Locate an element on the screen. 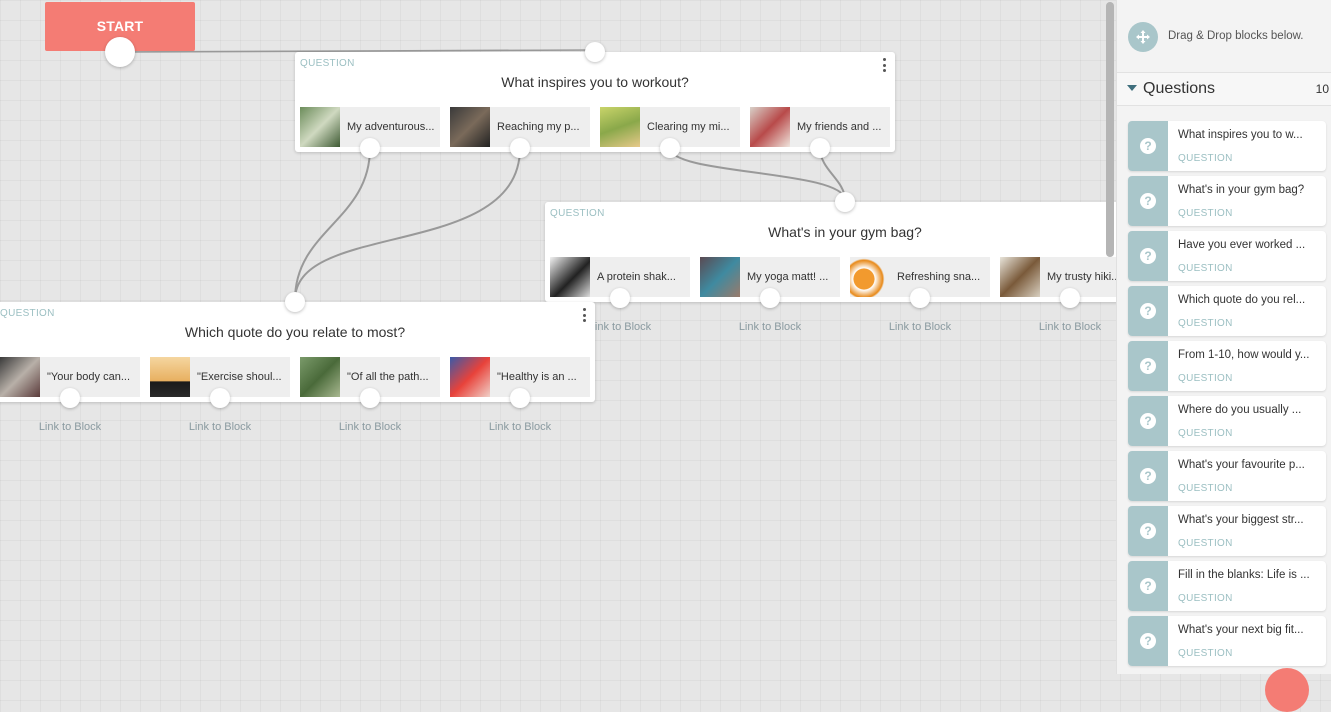 Image resolution: width=1331 pixels, height=712 pixels. question-card: ? From 1-10, how would y... QUESTION is located at coordinates (1227, 366).